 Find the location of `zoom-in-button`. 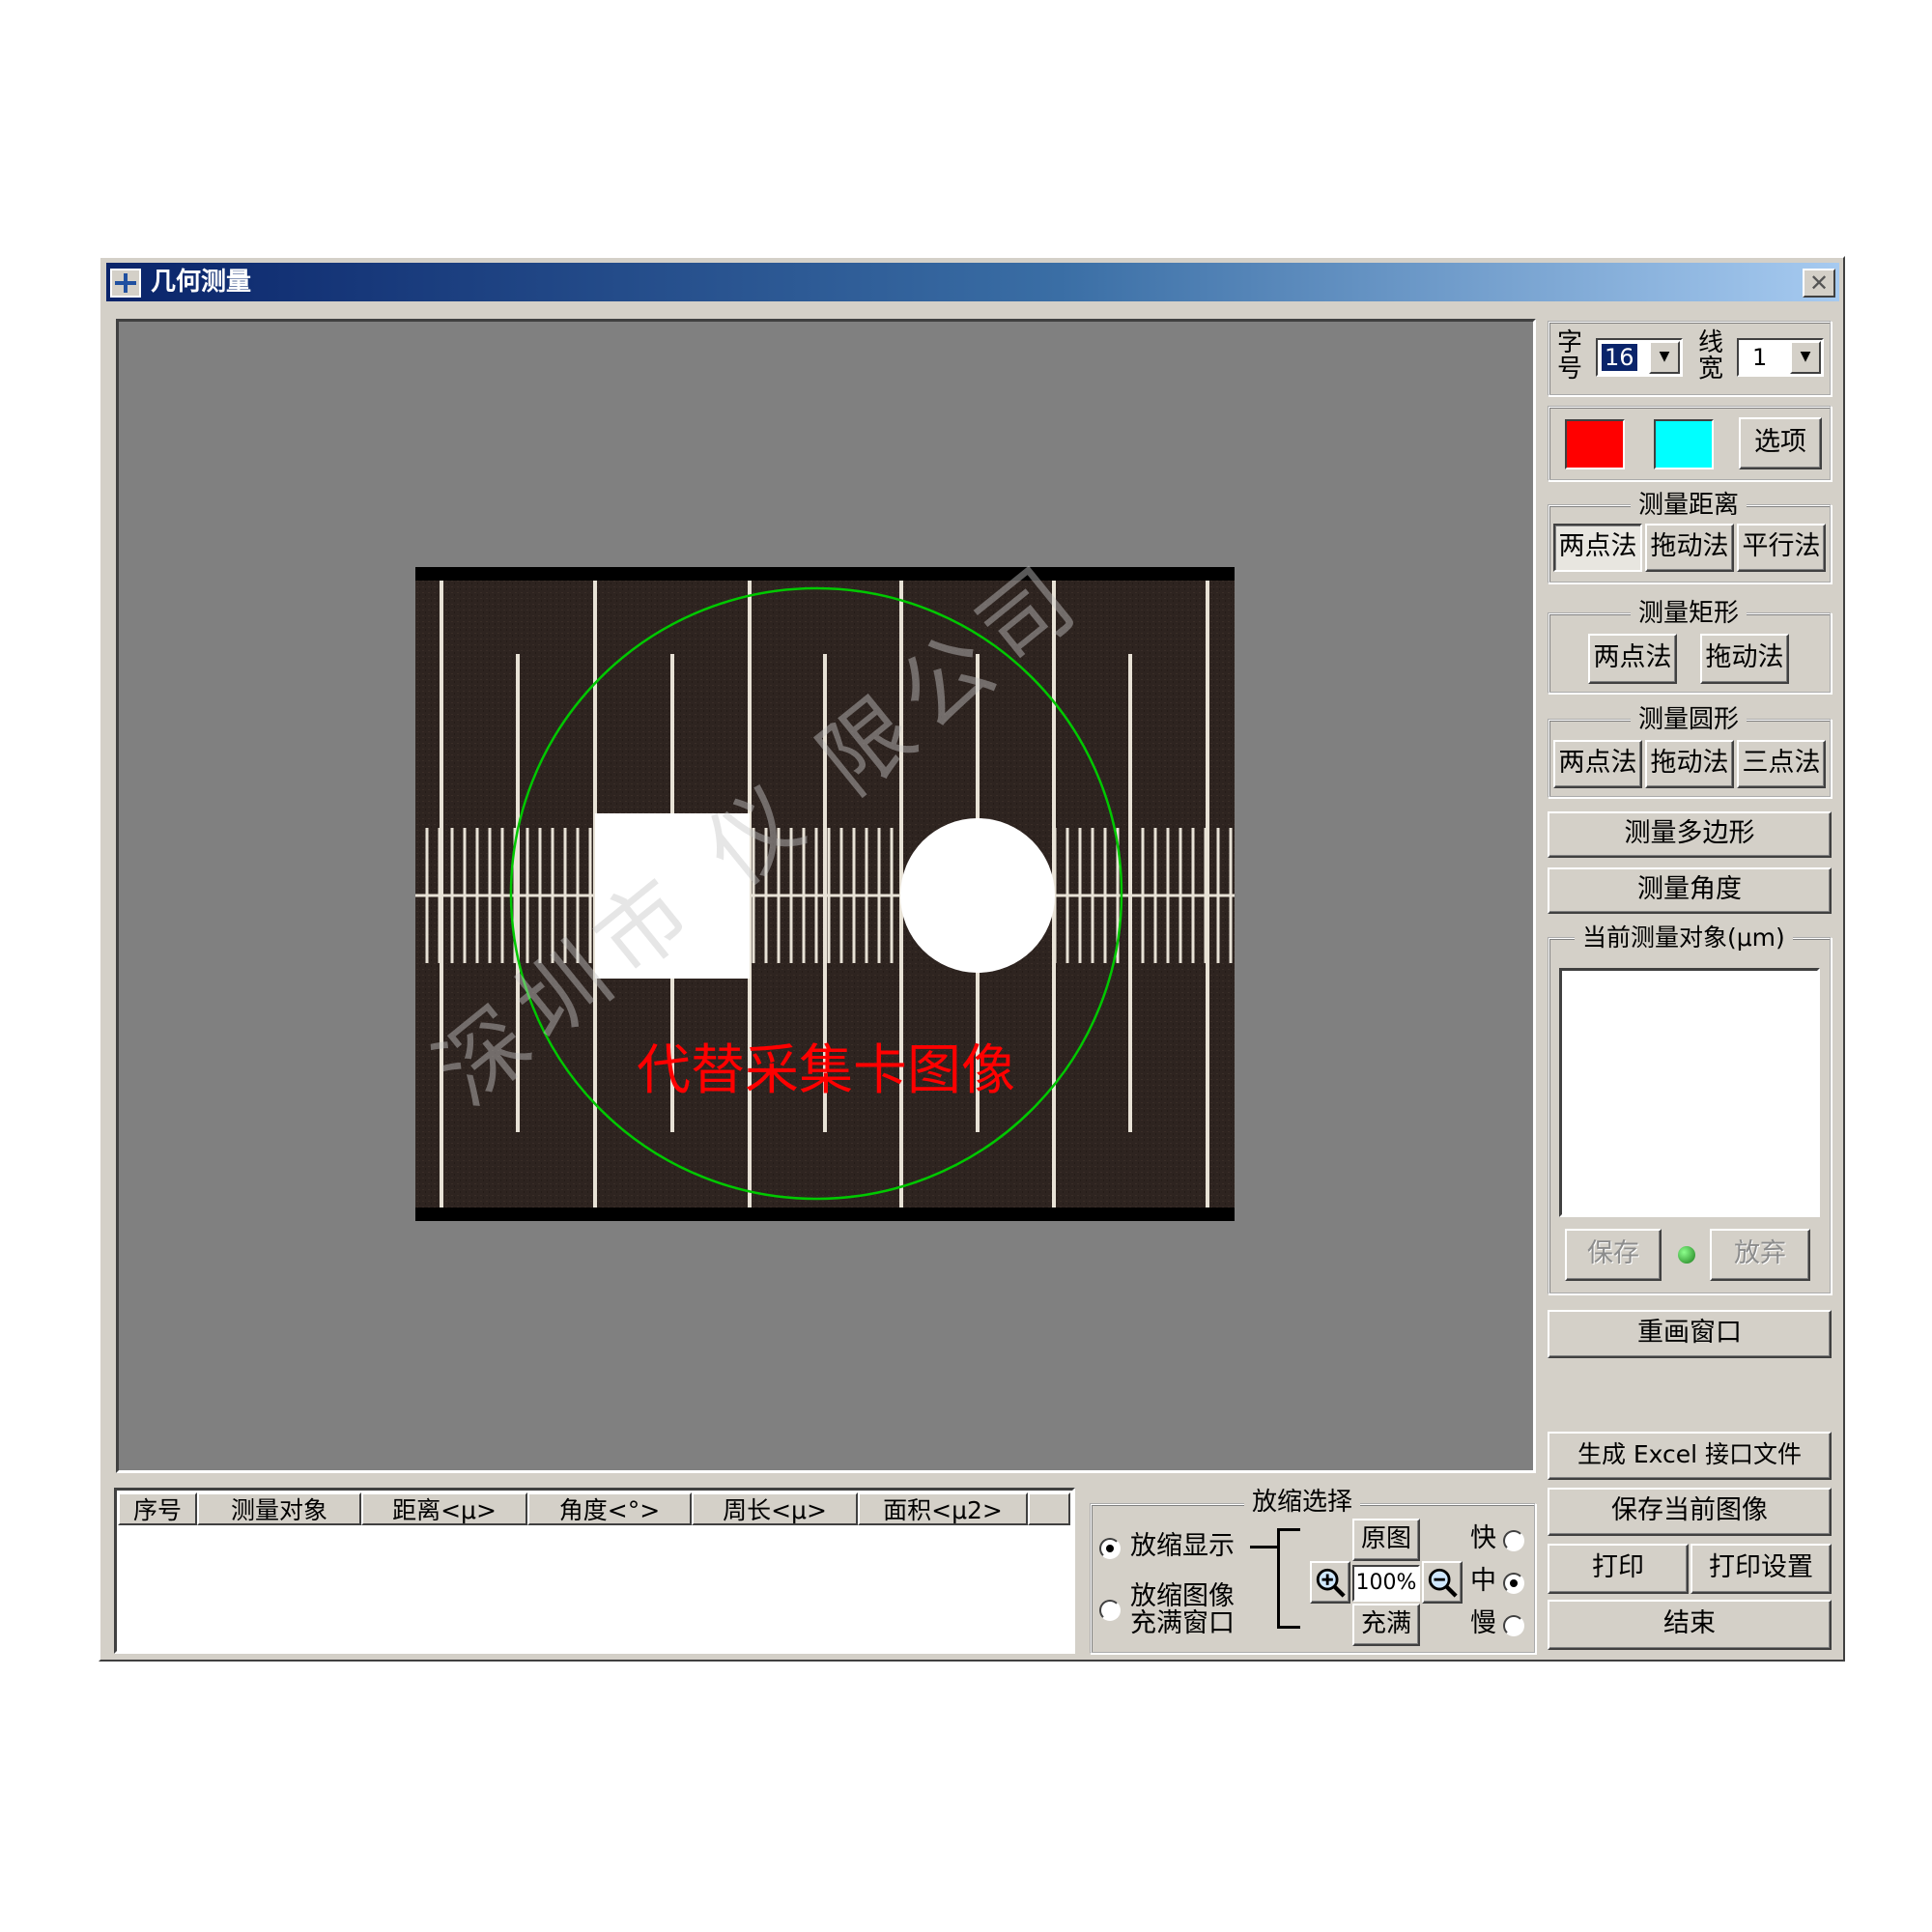

zoom-in-button is located at coordinates (1330, 1582).